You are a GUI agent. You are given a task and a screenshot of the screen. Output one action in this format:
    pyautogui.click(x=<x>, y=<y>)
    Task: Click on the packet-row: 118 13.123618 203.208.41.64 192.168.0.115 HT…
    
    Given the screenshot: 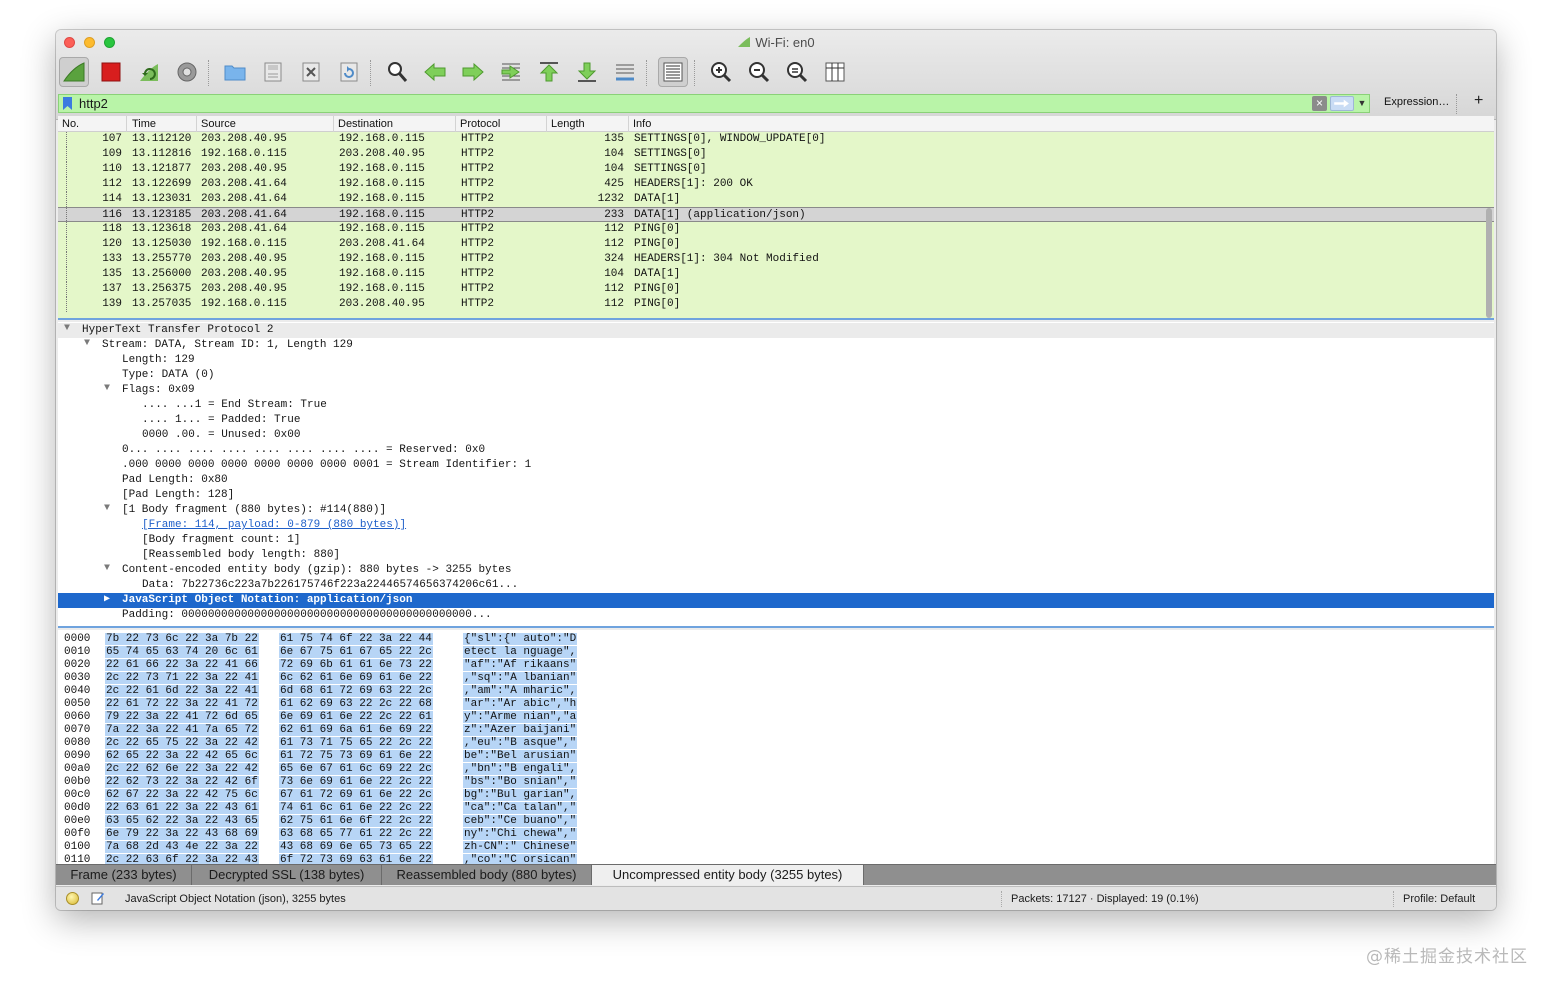 What is the action you would take?
    pyautogui.click(x=776, y=229)
    